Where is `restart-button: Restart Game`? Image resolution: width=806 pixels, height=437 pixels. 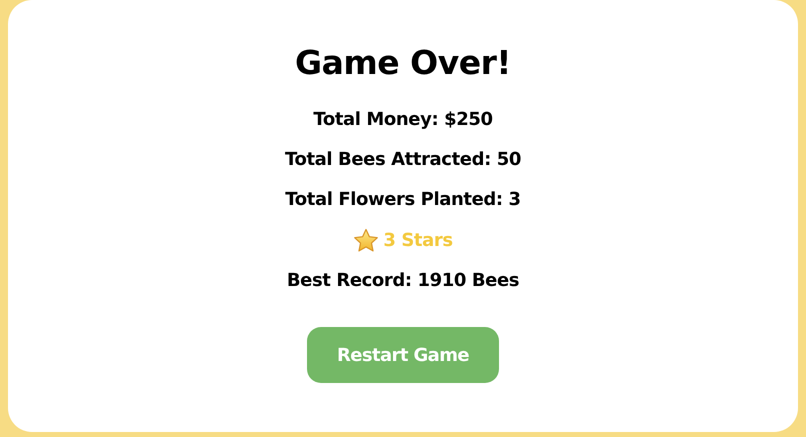
restart-button: Restart Game is located at coordinates (403, 355).